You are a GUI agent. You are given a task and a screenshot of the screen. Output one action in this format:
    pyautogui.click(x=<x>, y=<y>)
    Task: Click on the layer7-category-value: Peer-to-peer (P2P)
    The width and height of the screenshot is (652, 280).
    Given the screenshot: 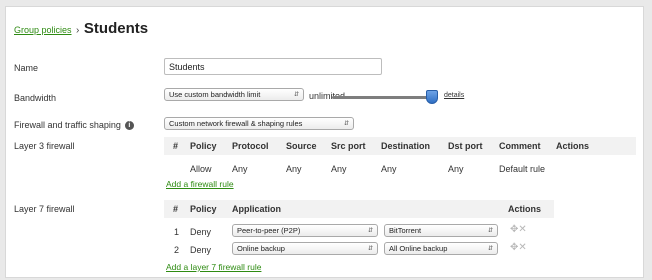 What is the action you would take?
    pyautogui.click(x=269, y=230)
    